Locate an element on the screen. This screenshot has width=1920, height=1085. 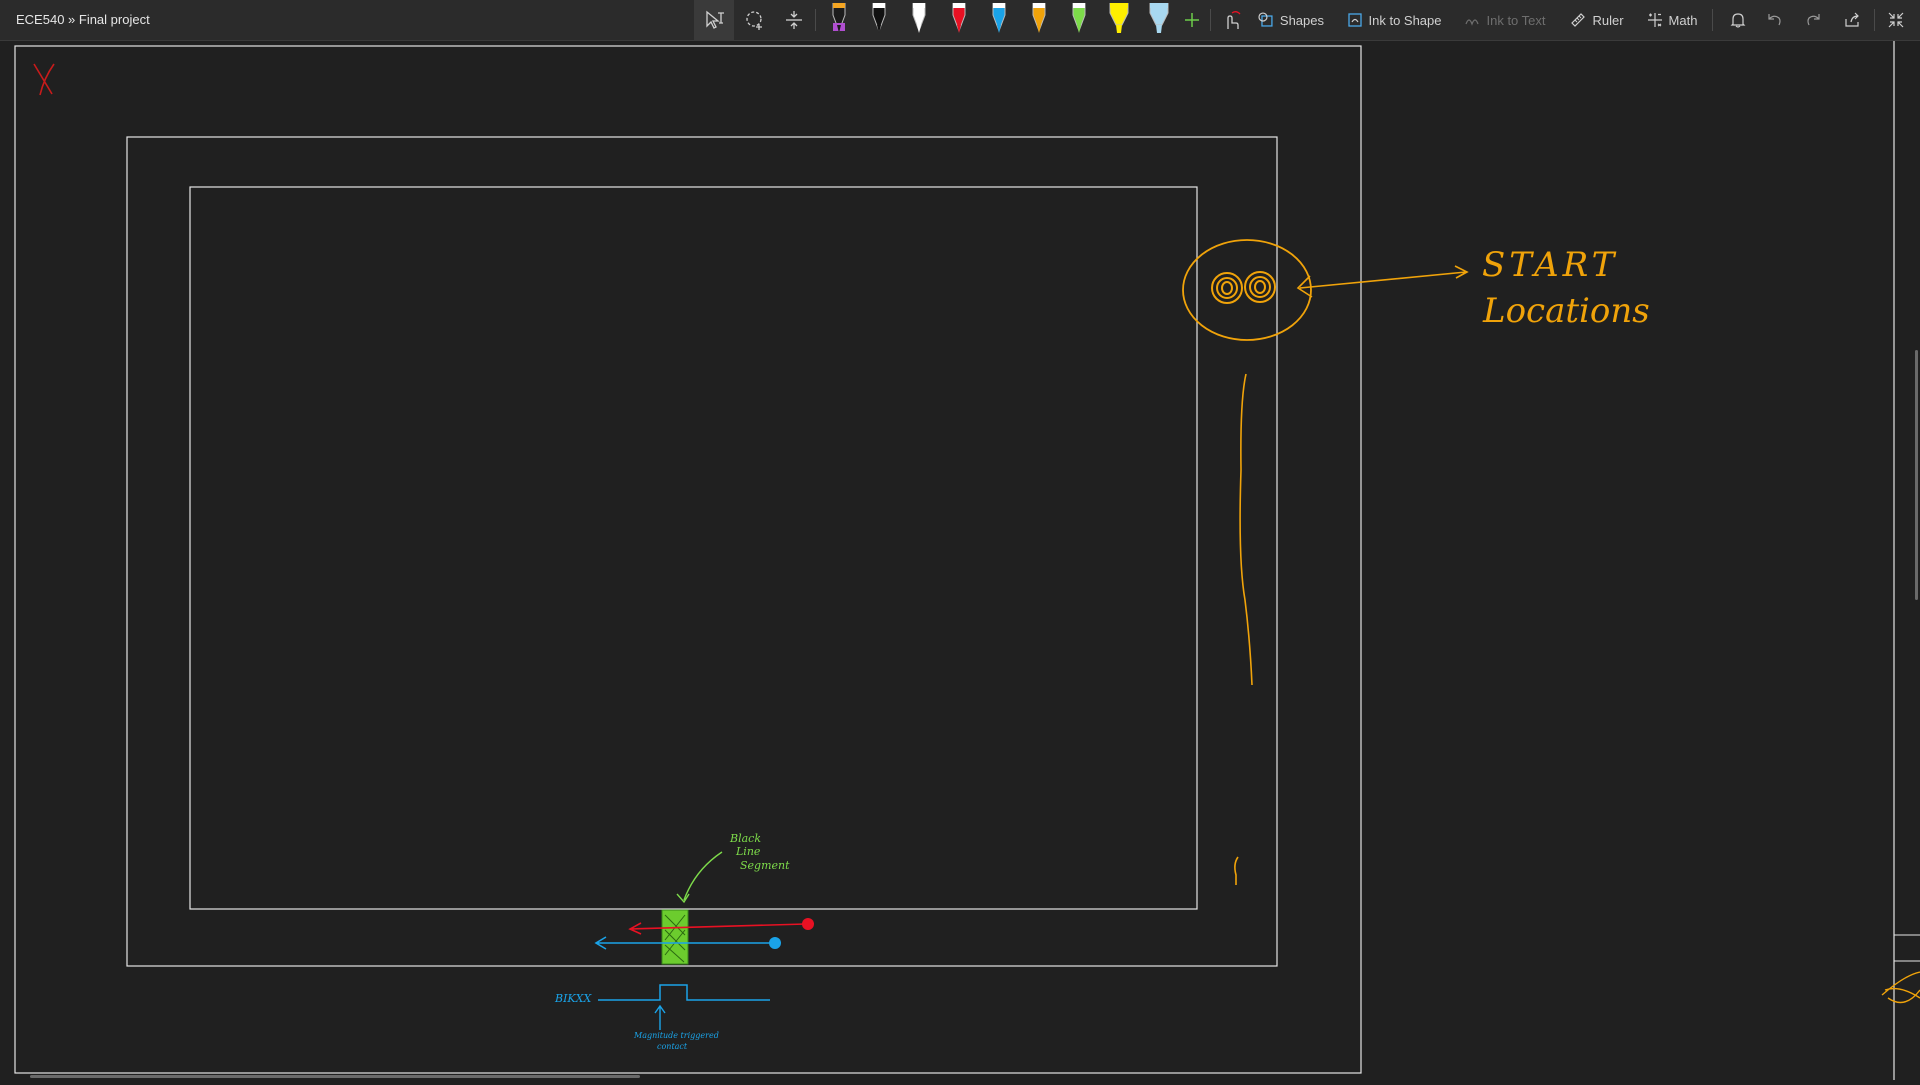
ink-to-text-label: Ink to Text is located at coordinates (1516, 20).